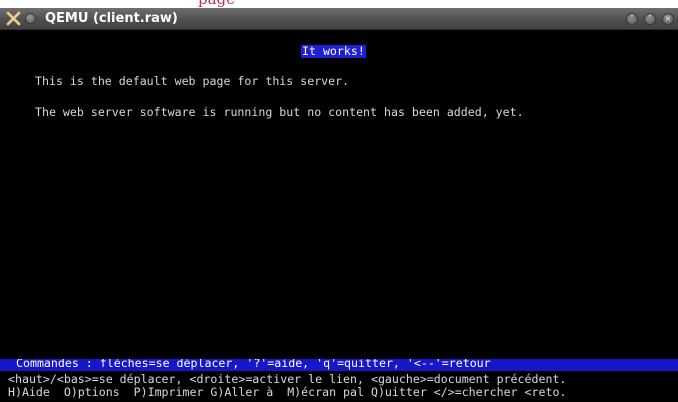 This screenshot has height=402, width=678. Describe the element at coordinates (333, 51) in the screenshot. I see `page-heading-link: It works!` at that location.